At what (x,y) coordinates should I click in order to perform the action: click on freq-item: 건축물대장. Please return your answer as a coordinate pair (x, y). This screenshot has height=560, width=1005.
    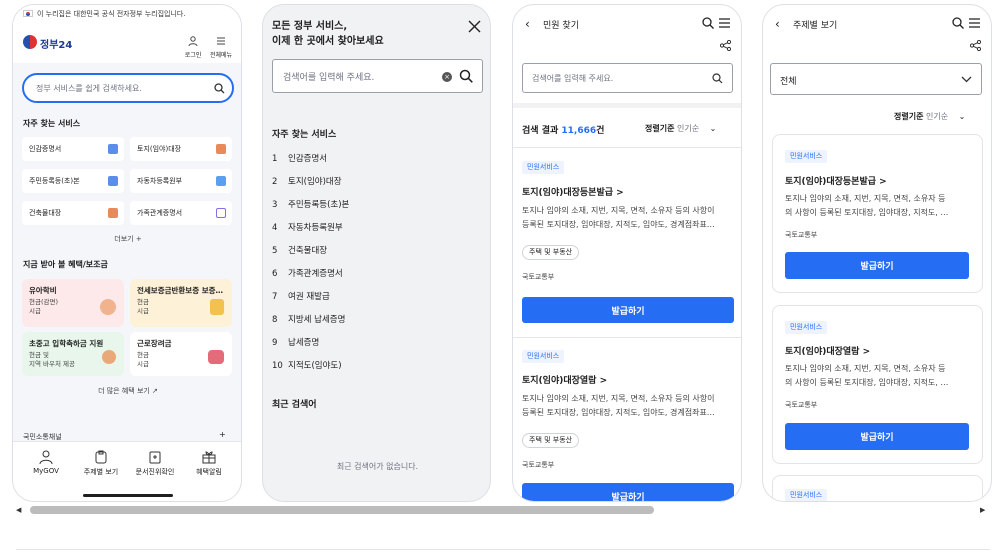
    Looking at the image, I should click on (73, 213).